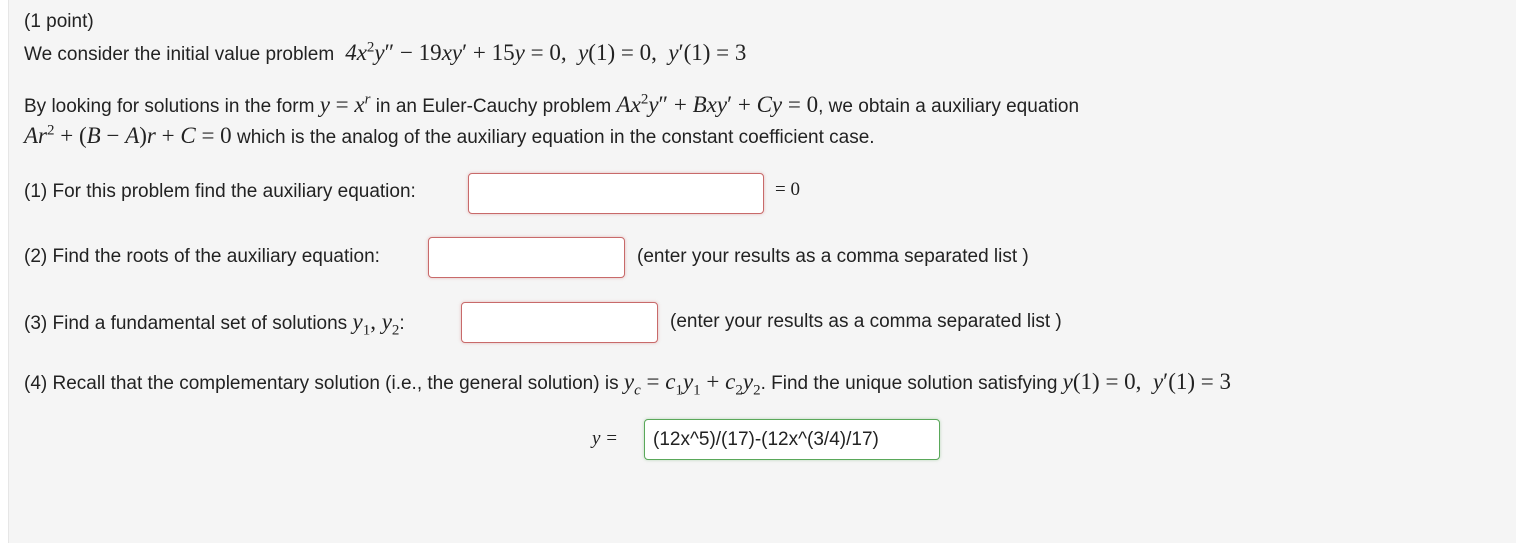 Image resolution: width=1516 pixels, height=543 pixels. What do you see at coordinates (717, 104) in the screenshot?
I see `euler-cauchy-math: Ax2y″ + Bxy′ + Cy = 0` at bounding box center [717, 104].